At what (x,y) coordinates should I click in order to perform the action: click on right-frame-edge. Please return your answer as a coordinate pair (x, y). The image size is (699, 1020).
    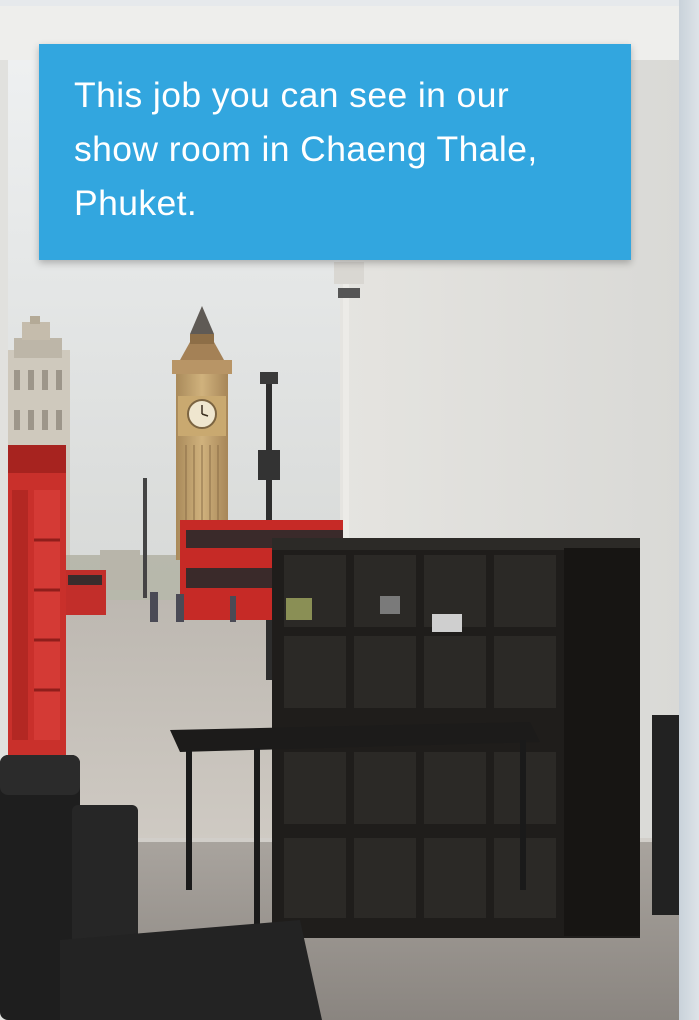
    Looking at the image, I should click on (689, 510).